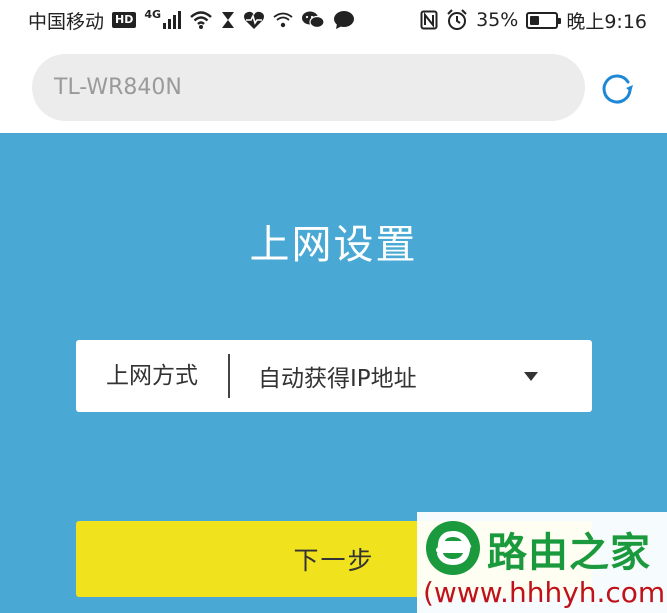  I want to click on message-icon, so click(344, 20).